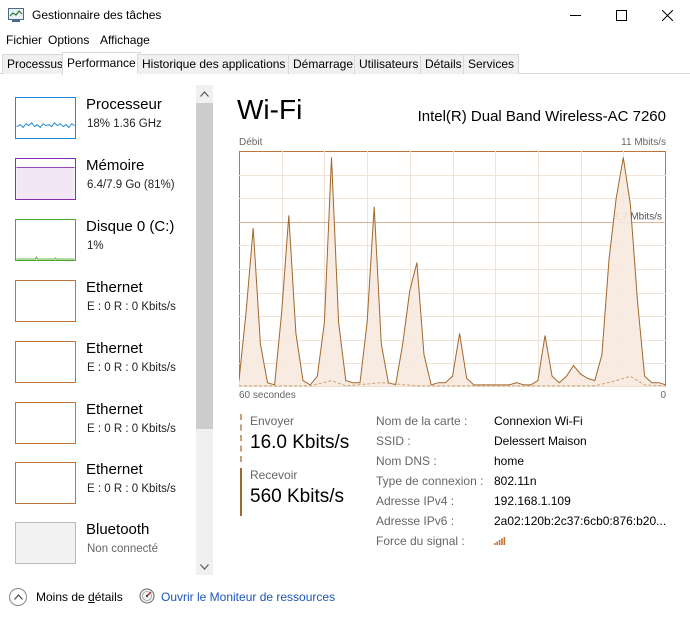 Image resolution: width=690 pixels, height=621 pixels. What do you see at coordinates (45, 240) in the screenshot?
I see `disk-thumbnail` at bounding box center [45, 240].